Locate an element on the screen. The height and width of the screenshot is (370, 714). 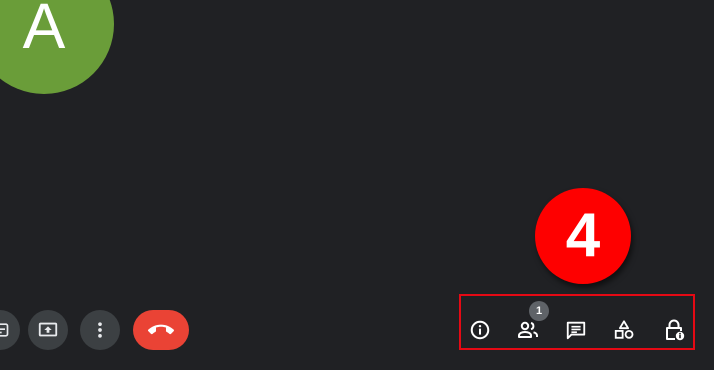
activities-icon is located at coordinates (624, 329).